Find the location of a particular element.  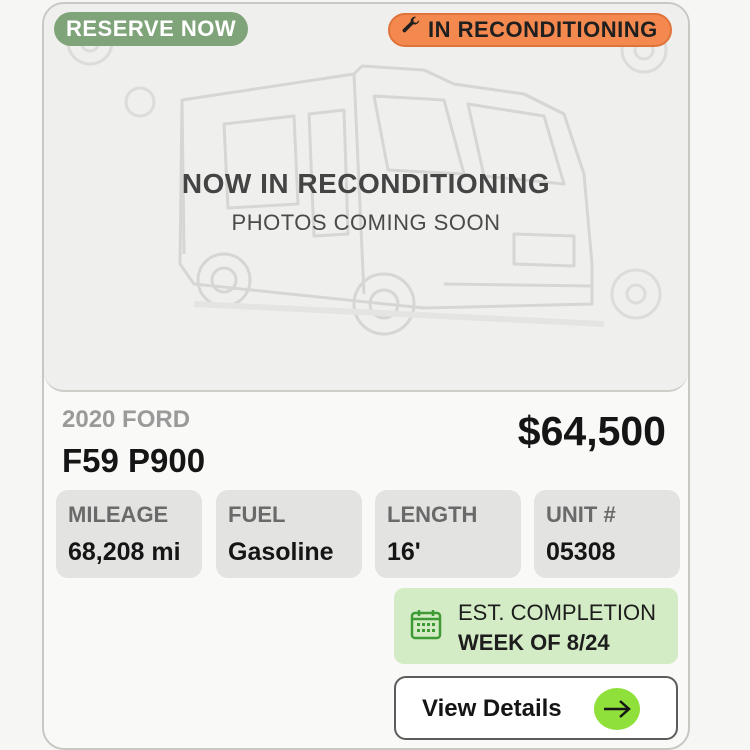

spec-fuel: FUEL Gasoline is located at coordinates (289, 534).